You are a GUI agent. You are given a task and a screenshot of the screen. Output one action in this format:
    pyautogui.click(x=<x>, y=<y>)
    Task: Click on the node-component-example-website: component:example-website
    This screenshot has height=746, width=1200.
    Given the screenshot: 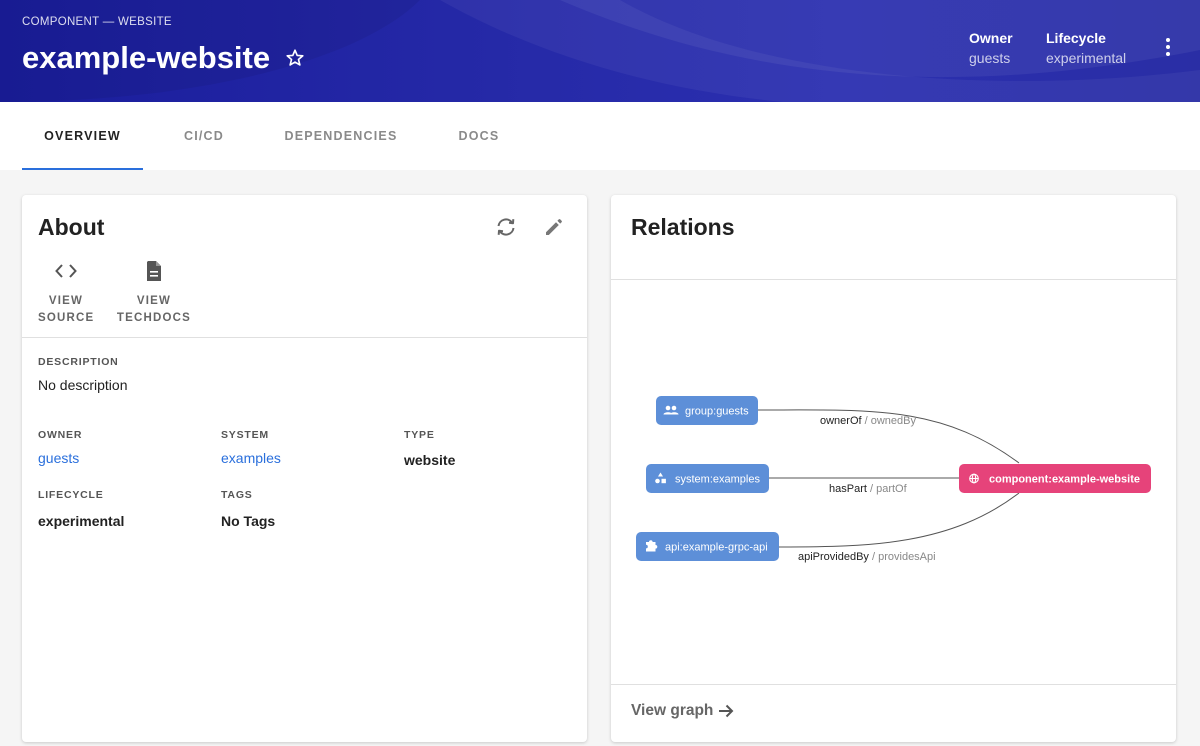 What is the action you would take?
    pyautogui.click(x=1055, y=478)
    